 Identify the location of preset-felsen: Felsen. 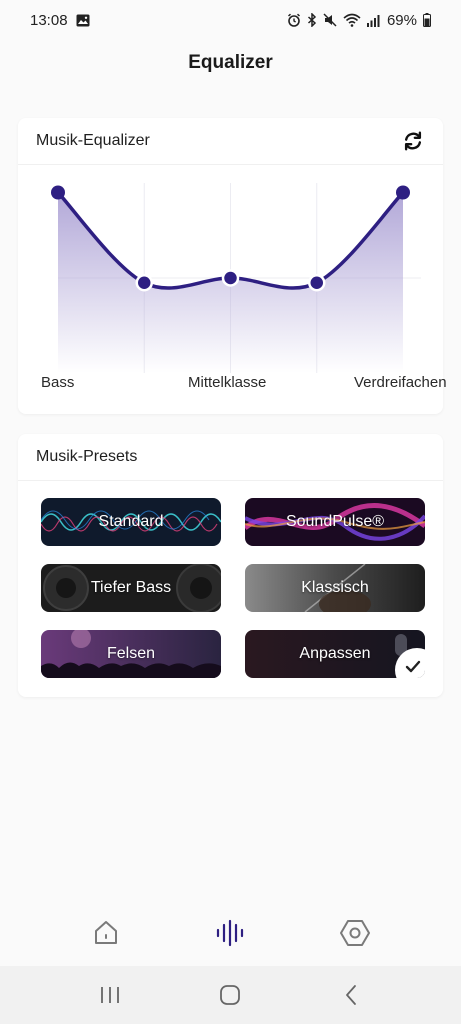
(131, 654).